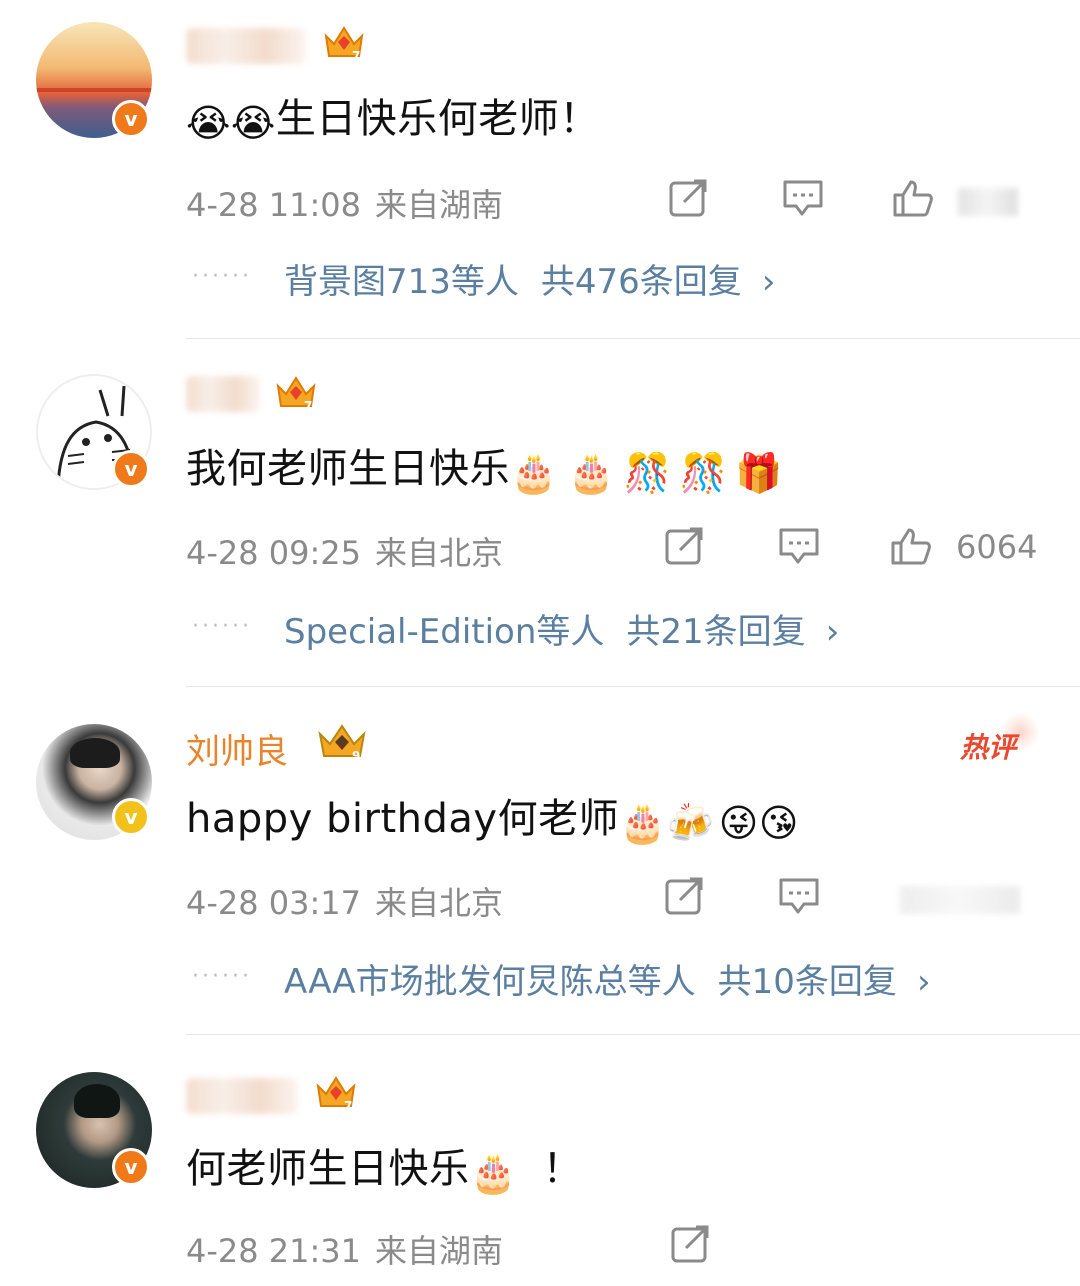 Image resolution: width=1080 pixels, height=1286 pixels. Describe the element at coordinates (274, 1251) in the screenshot. I see `timestamp: 4-28 21:31` at that location.